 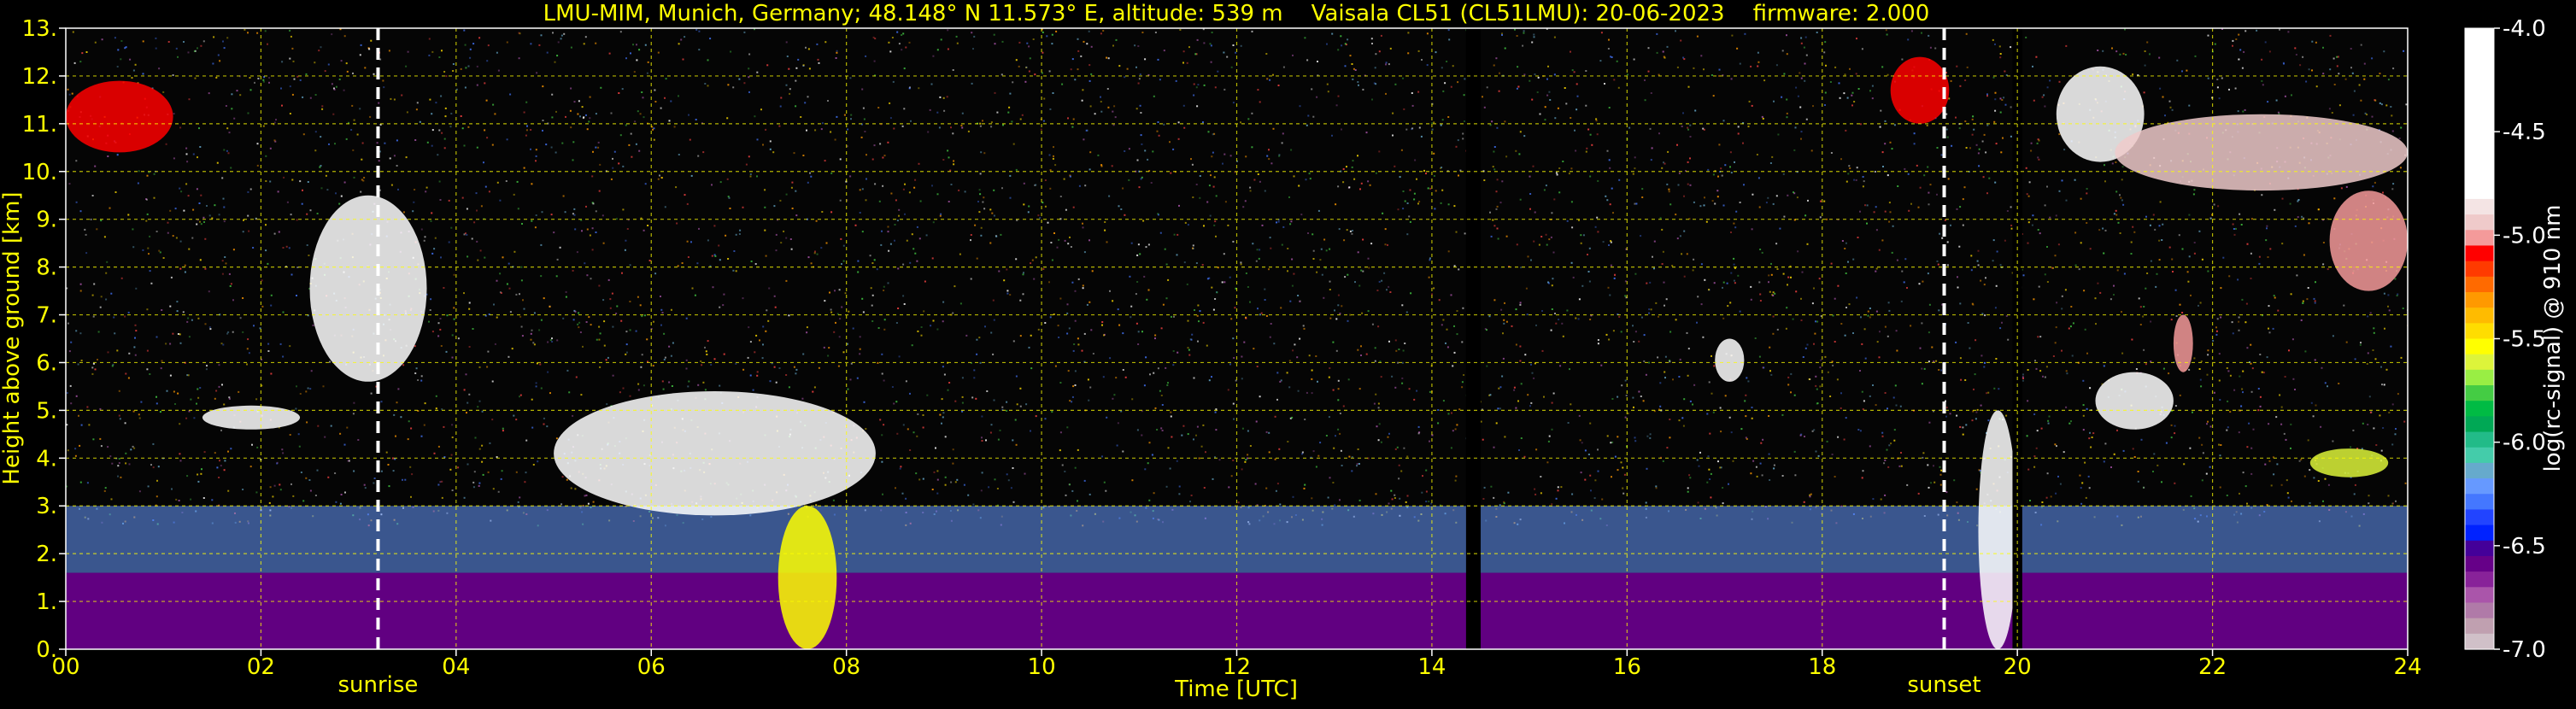 I want to click on x-tick-label: 24, so click(x=2407, y=667).